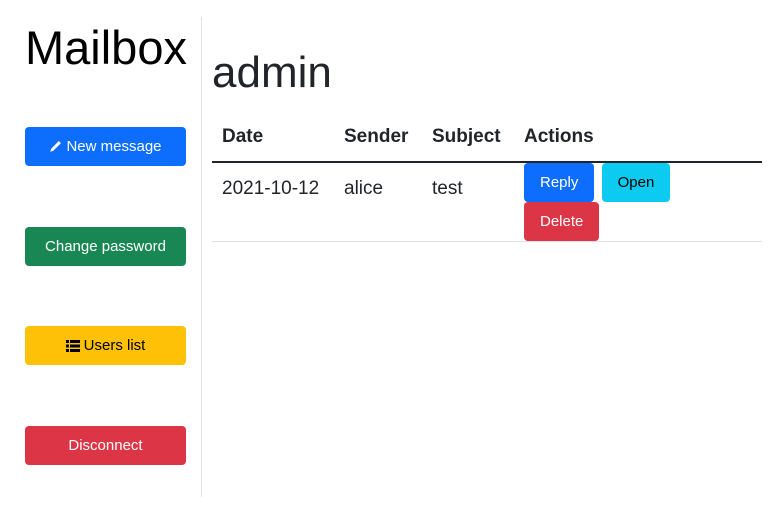 The image size is (771, 505). What do you see at coordinates (378, 202) in the screenshot?
I see `cell-sender: alice` at bounding box center [378, 202].